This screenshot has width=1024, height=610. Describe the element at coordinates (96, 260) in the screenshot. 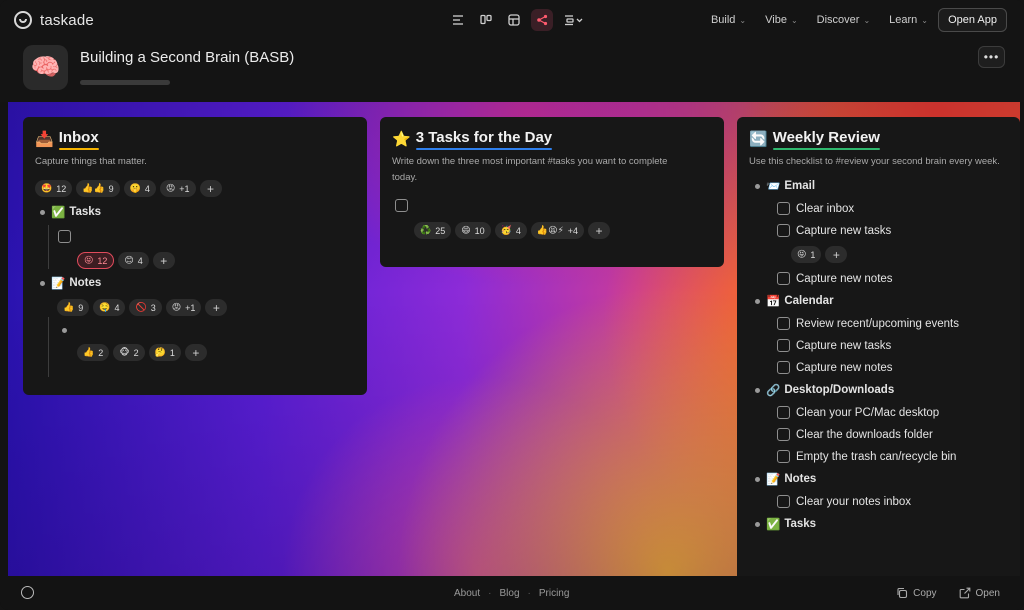

I see `reaction-chip: 😝 12` at that location.